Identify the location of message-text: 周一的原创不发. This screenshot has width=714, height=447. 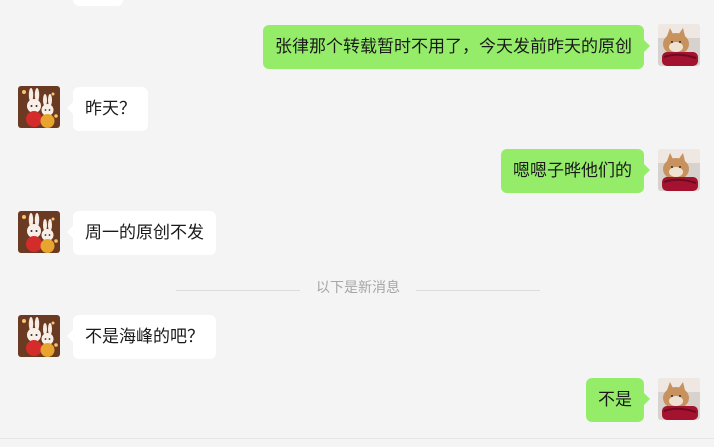
(144, 233).